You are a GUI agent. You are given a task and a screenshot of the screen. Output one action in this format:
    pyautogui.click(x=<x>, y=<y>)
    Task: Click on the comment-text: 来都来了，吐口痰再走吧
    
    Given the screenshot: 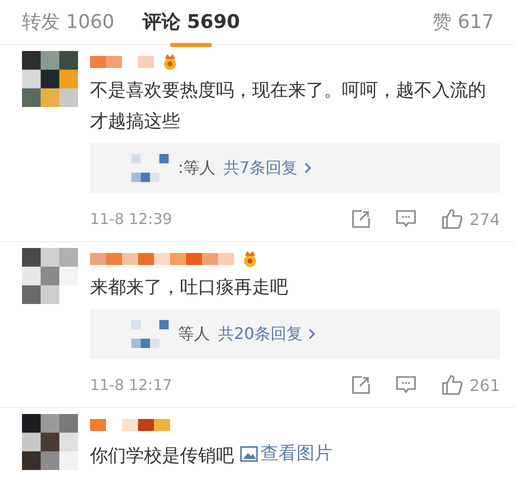 What is the action you would take?
    pyautogui.click(x=189, y=288)
    